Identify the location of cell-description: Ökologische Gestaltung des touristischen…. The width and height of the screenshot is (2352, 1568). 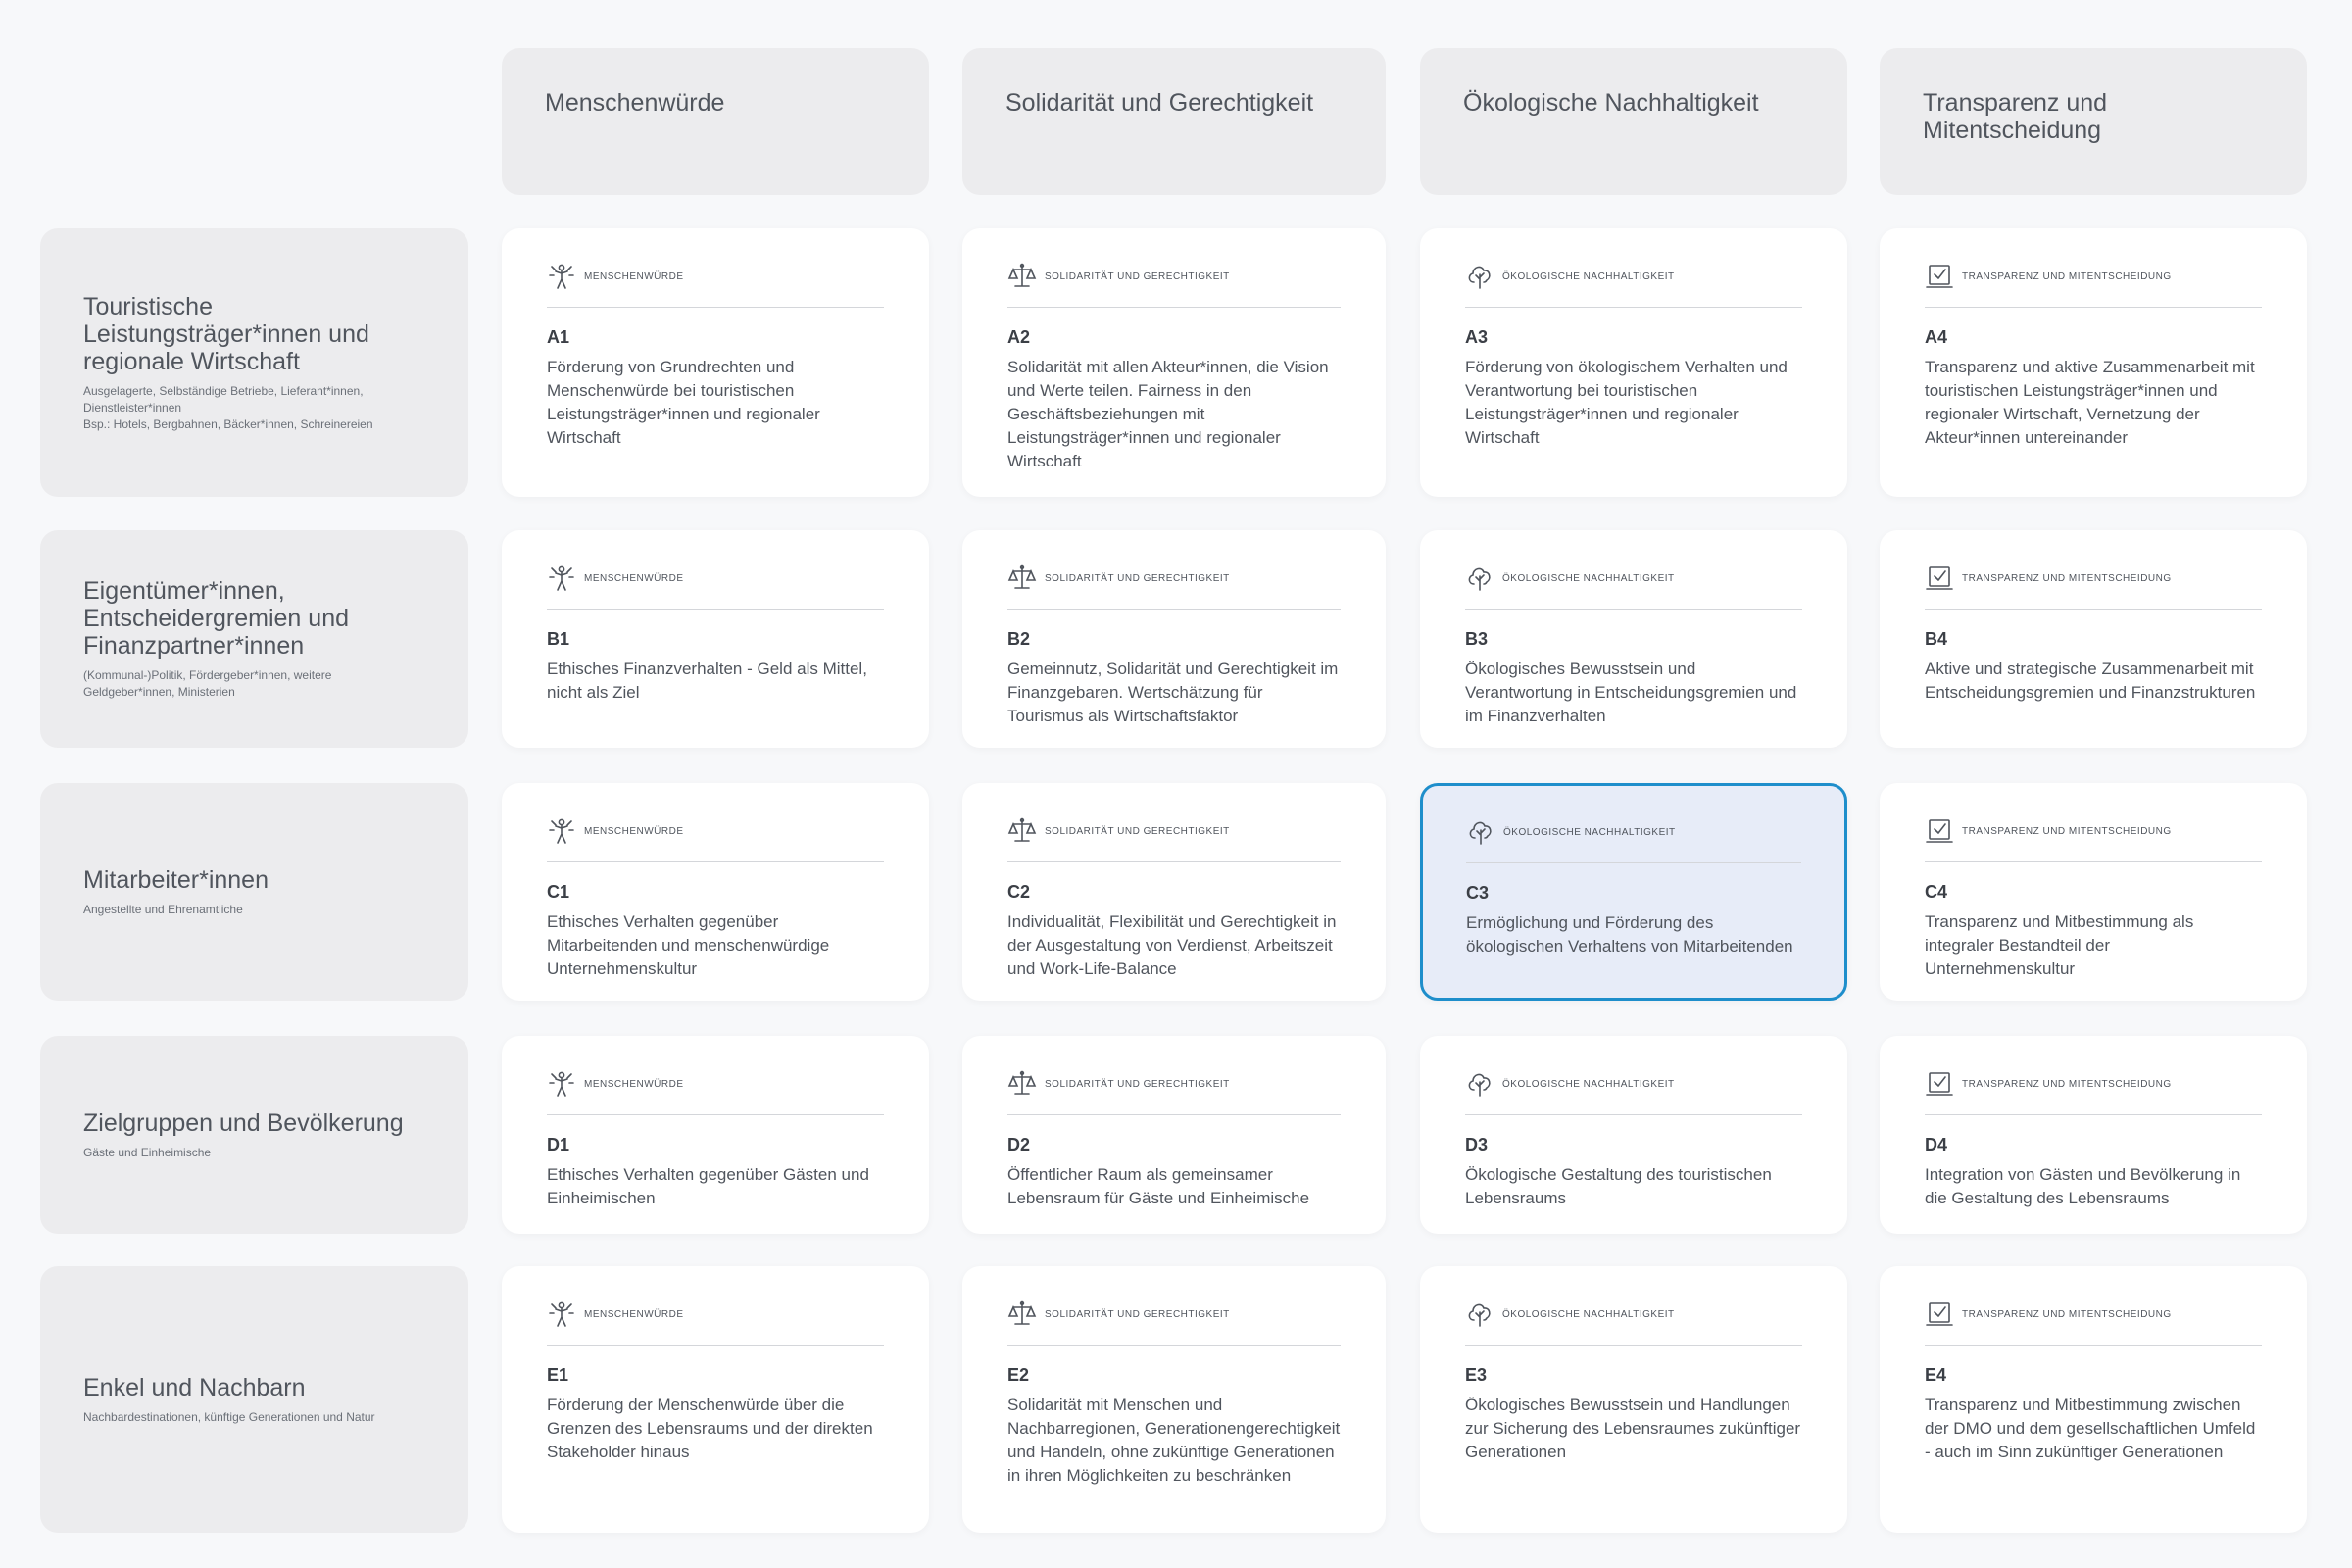
(1618, 1186).